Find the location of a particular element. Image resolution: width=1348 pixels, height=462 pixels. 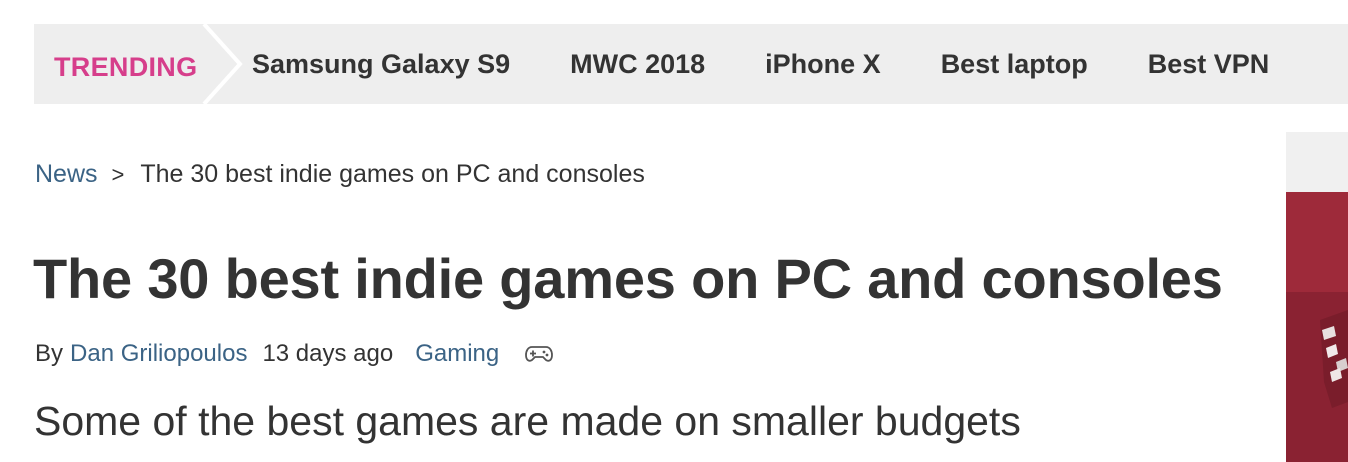

published-date: 13 days ago is located at coordinates (328, 353).